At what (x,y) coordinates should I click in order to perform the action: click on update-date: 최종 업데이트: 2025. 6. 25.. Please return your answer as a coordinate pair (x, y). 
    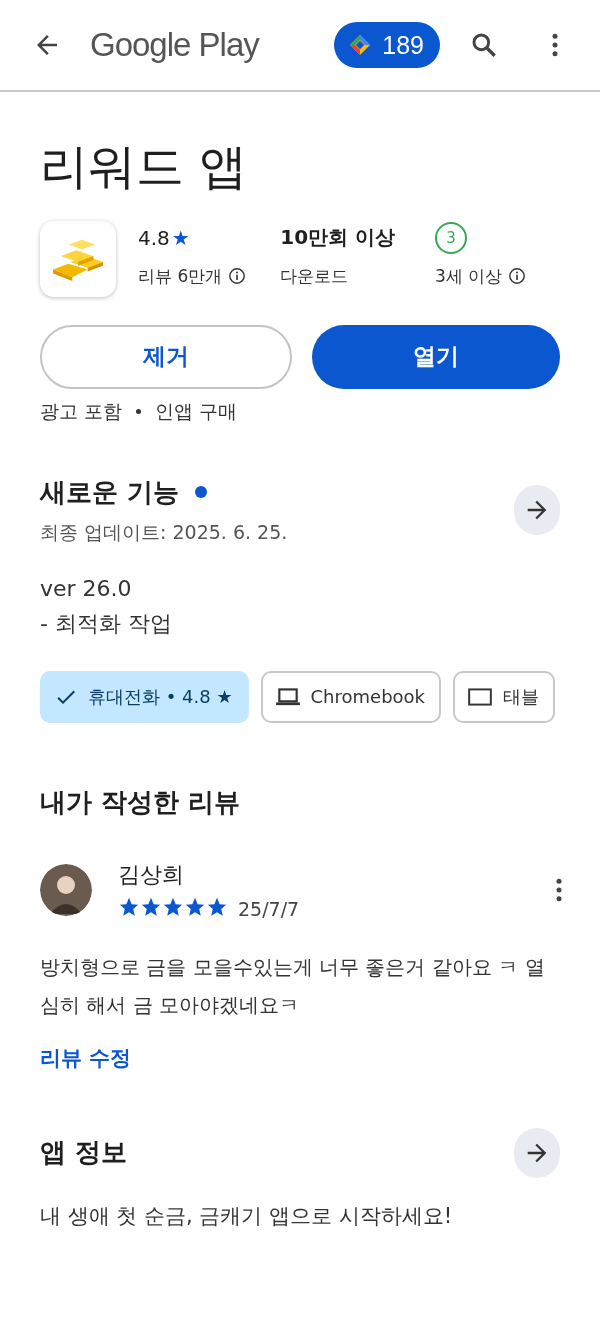
    Looking at the image, I should click on (164, 532).